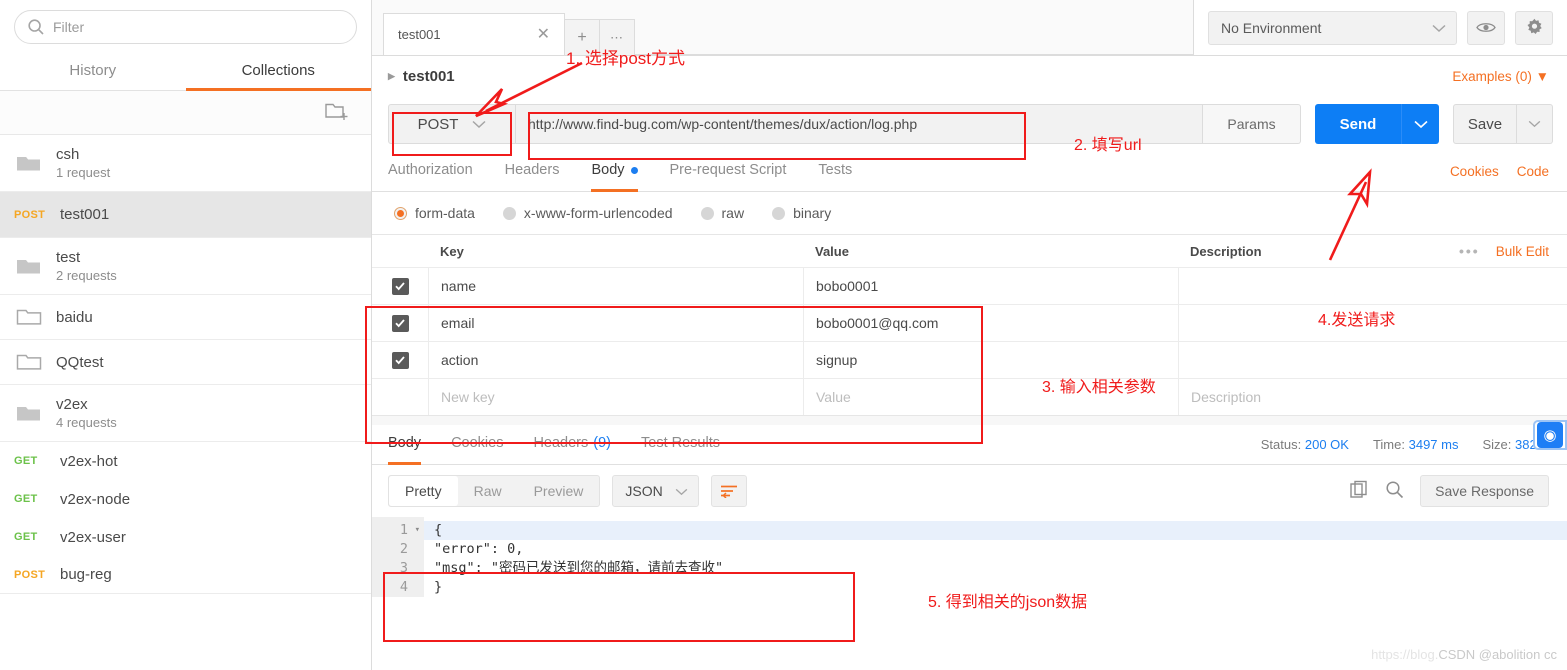 This screenshot has height=670, width=1567. Describe the element at coordinates (835, 172) in the screenshot. I see `tab-tests: Tests` at that location.